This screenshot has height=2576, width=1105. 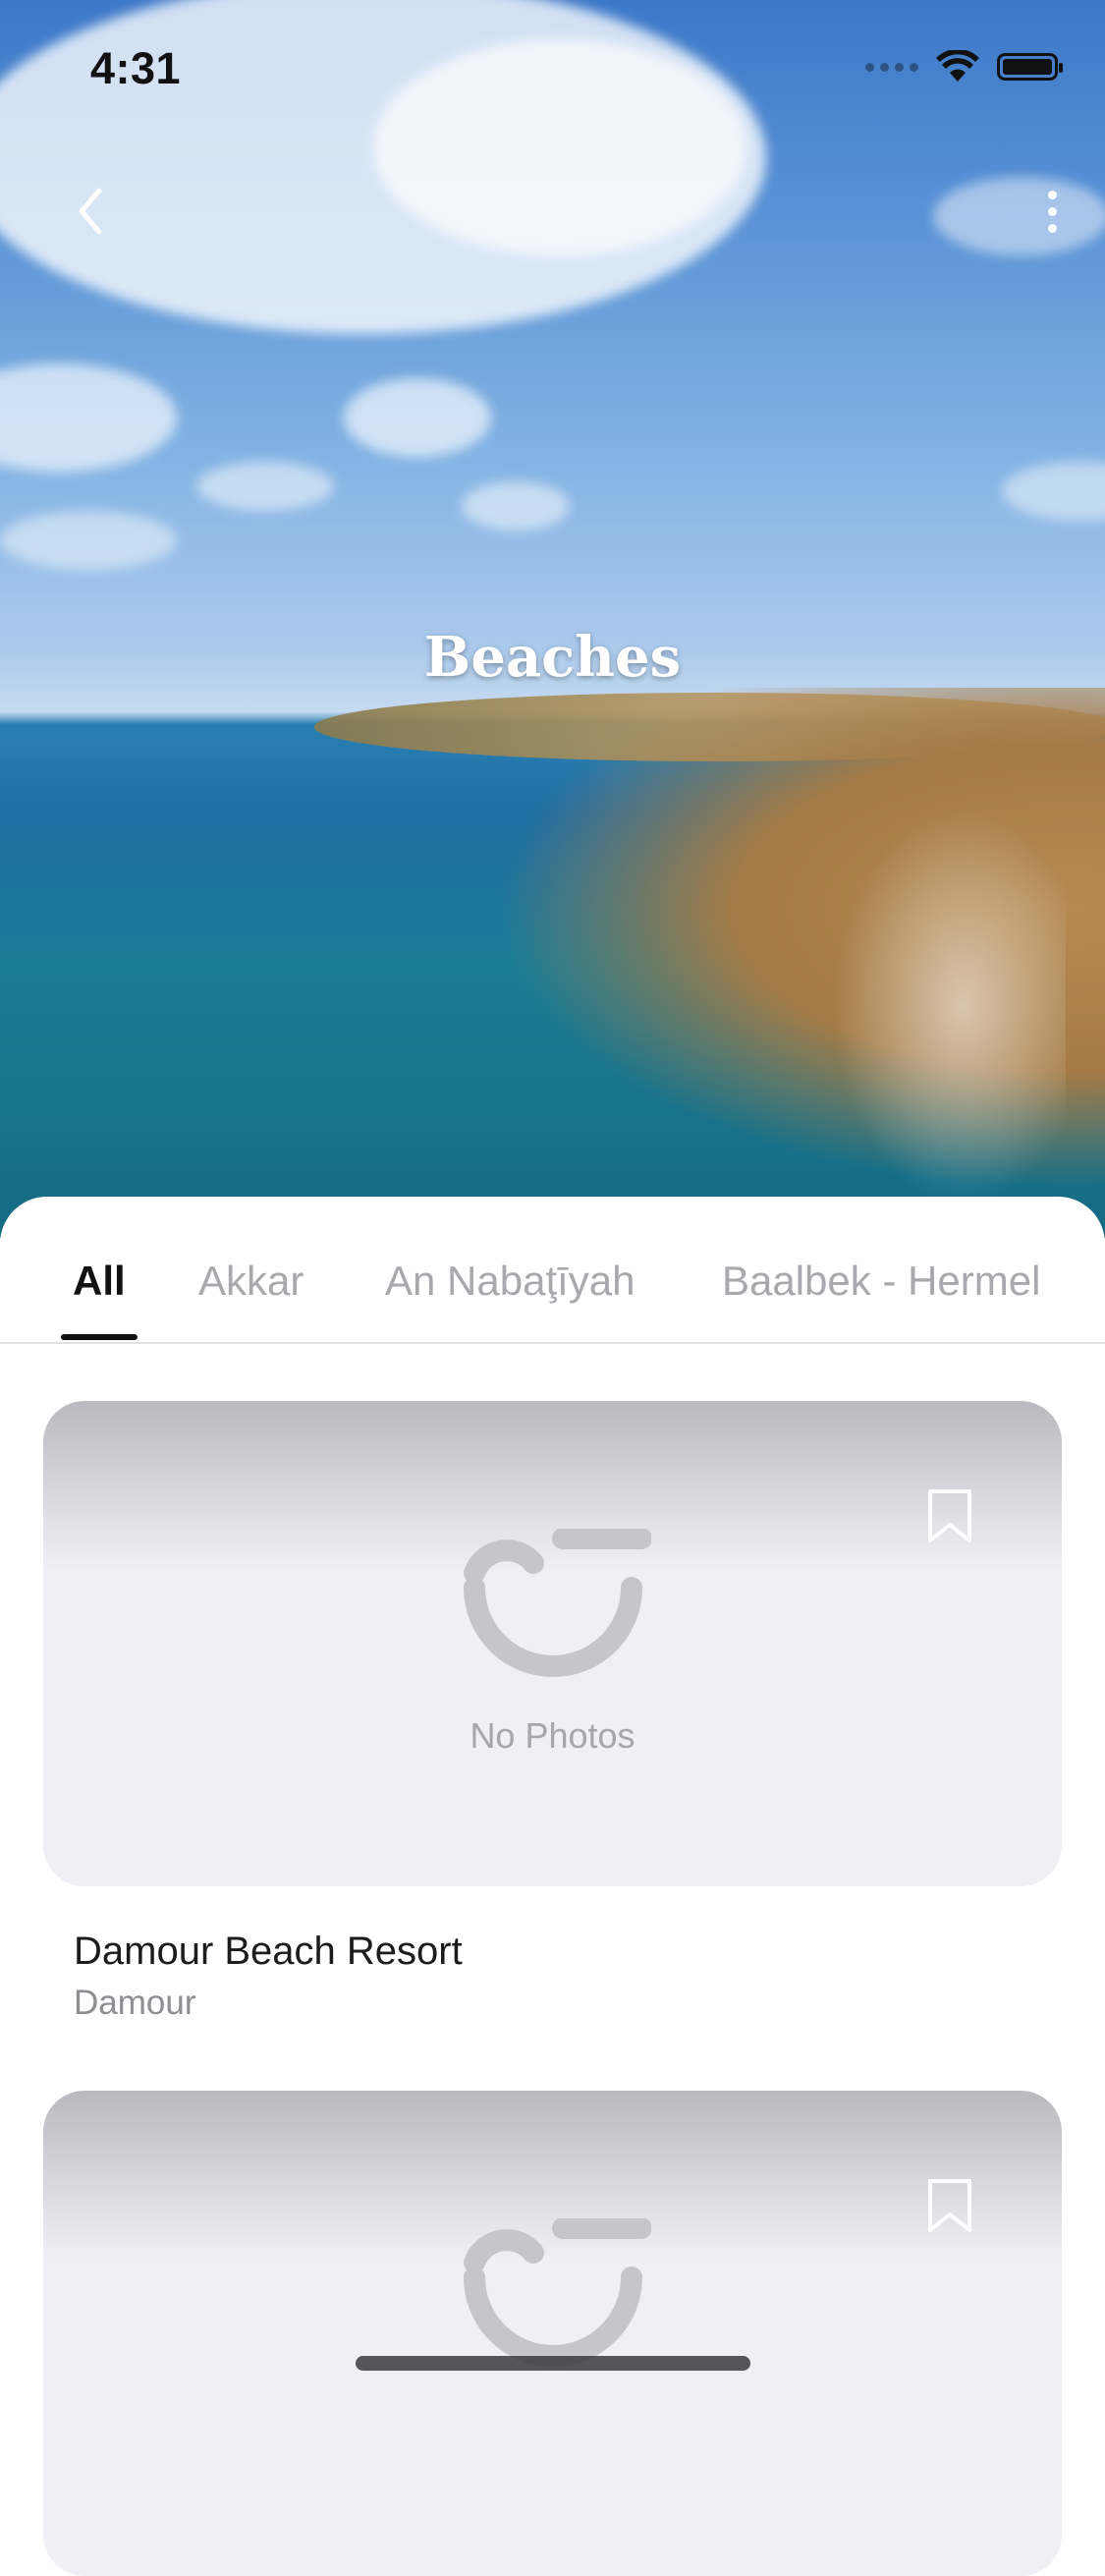 I want to click on page-title: Beaches, so click(x=552, y=657).